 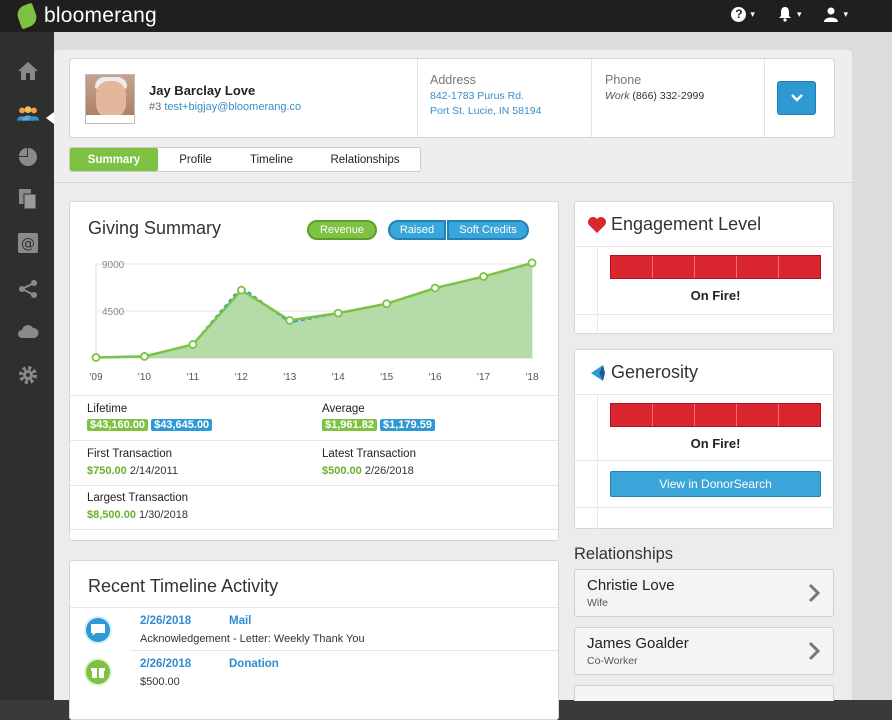 I want to click on view-in-donorsearch-button: View in DonorSearch, so click(x=715, y=484).